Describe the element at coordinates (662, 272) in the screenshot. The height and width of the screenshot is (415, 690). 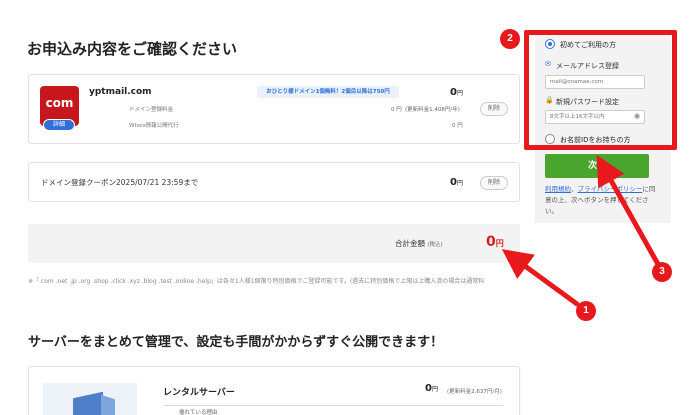
I see `marker-3: 3` at that location.